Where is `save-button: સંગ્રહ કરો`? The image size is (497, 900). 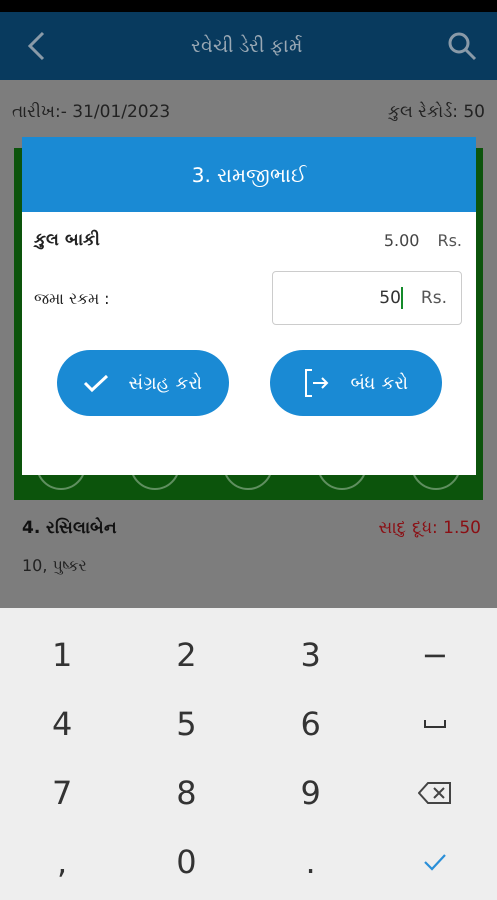 save-button: સંગ્રહ કરો is located at coordinates (142, 383).